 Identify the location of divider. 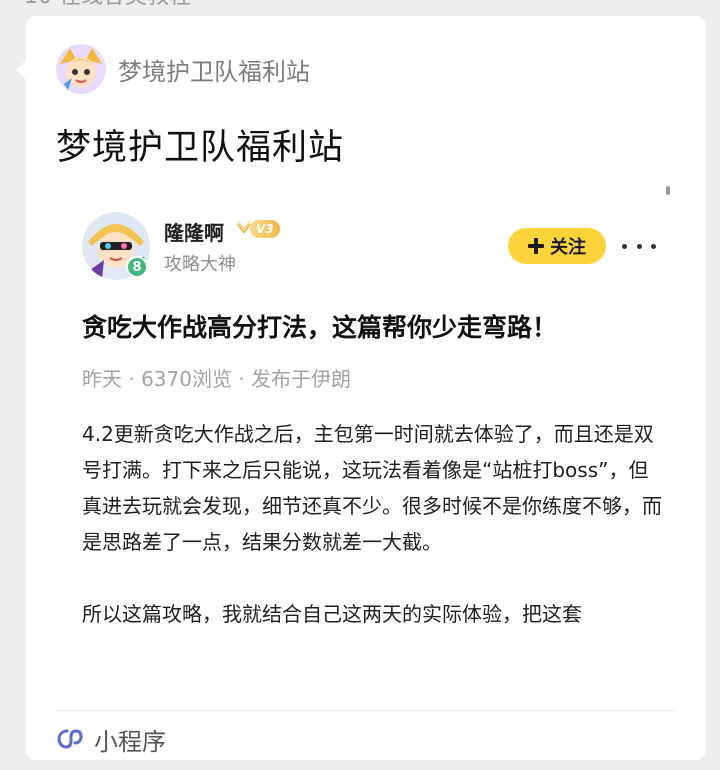
(366, 710).